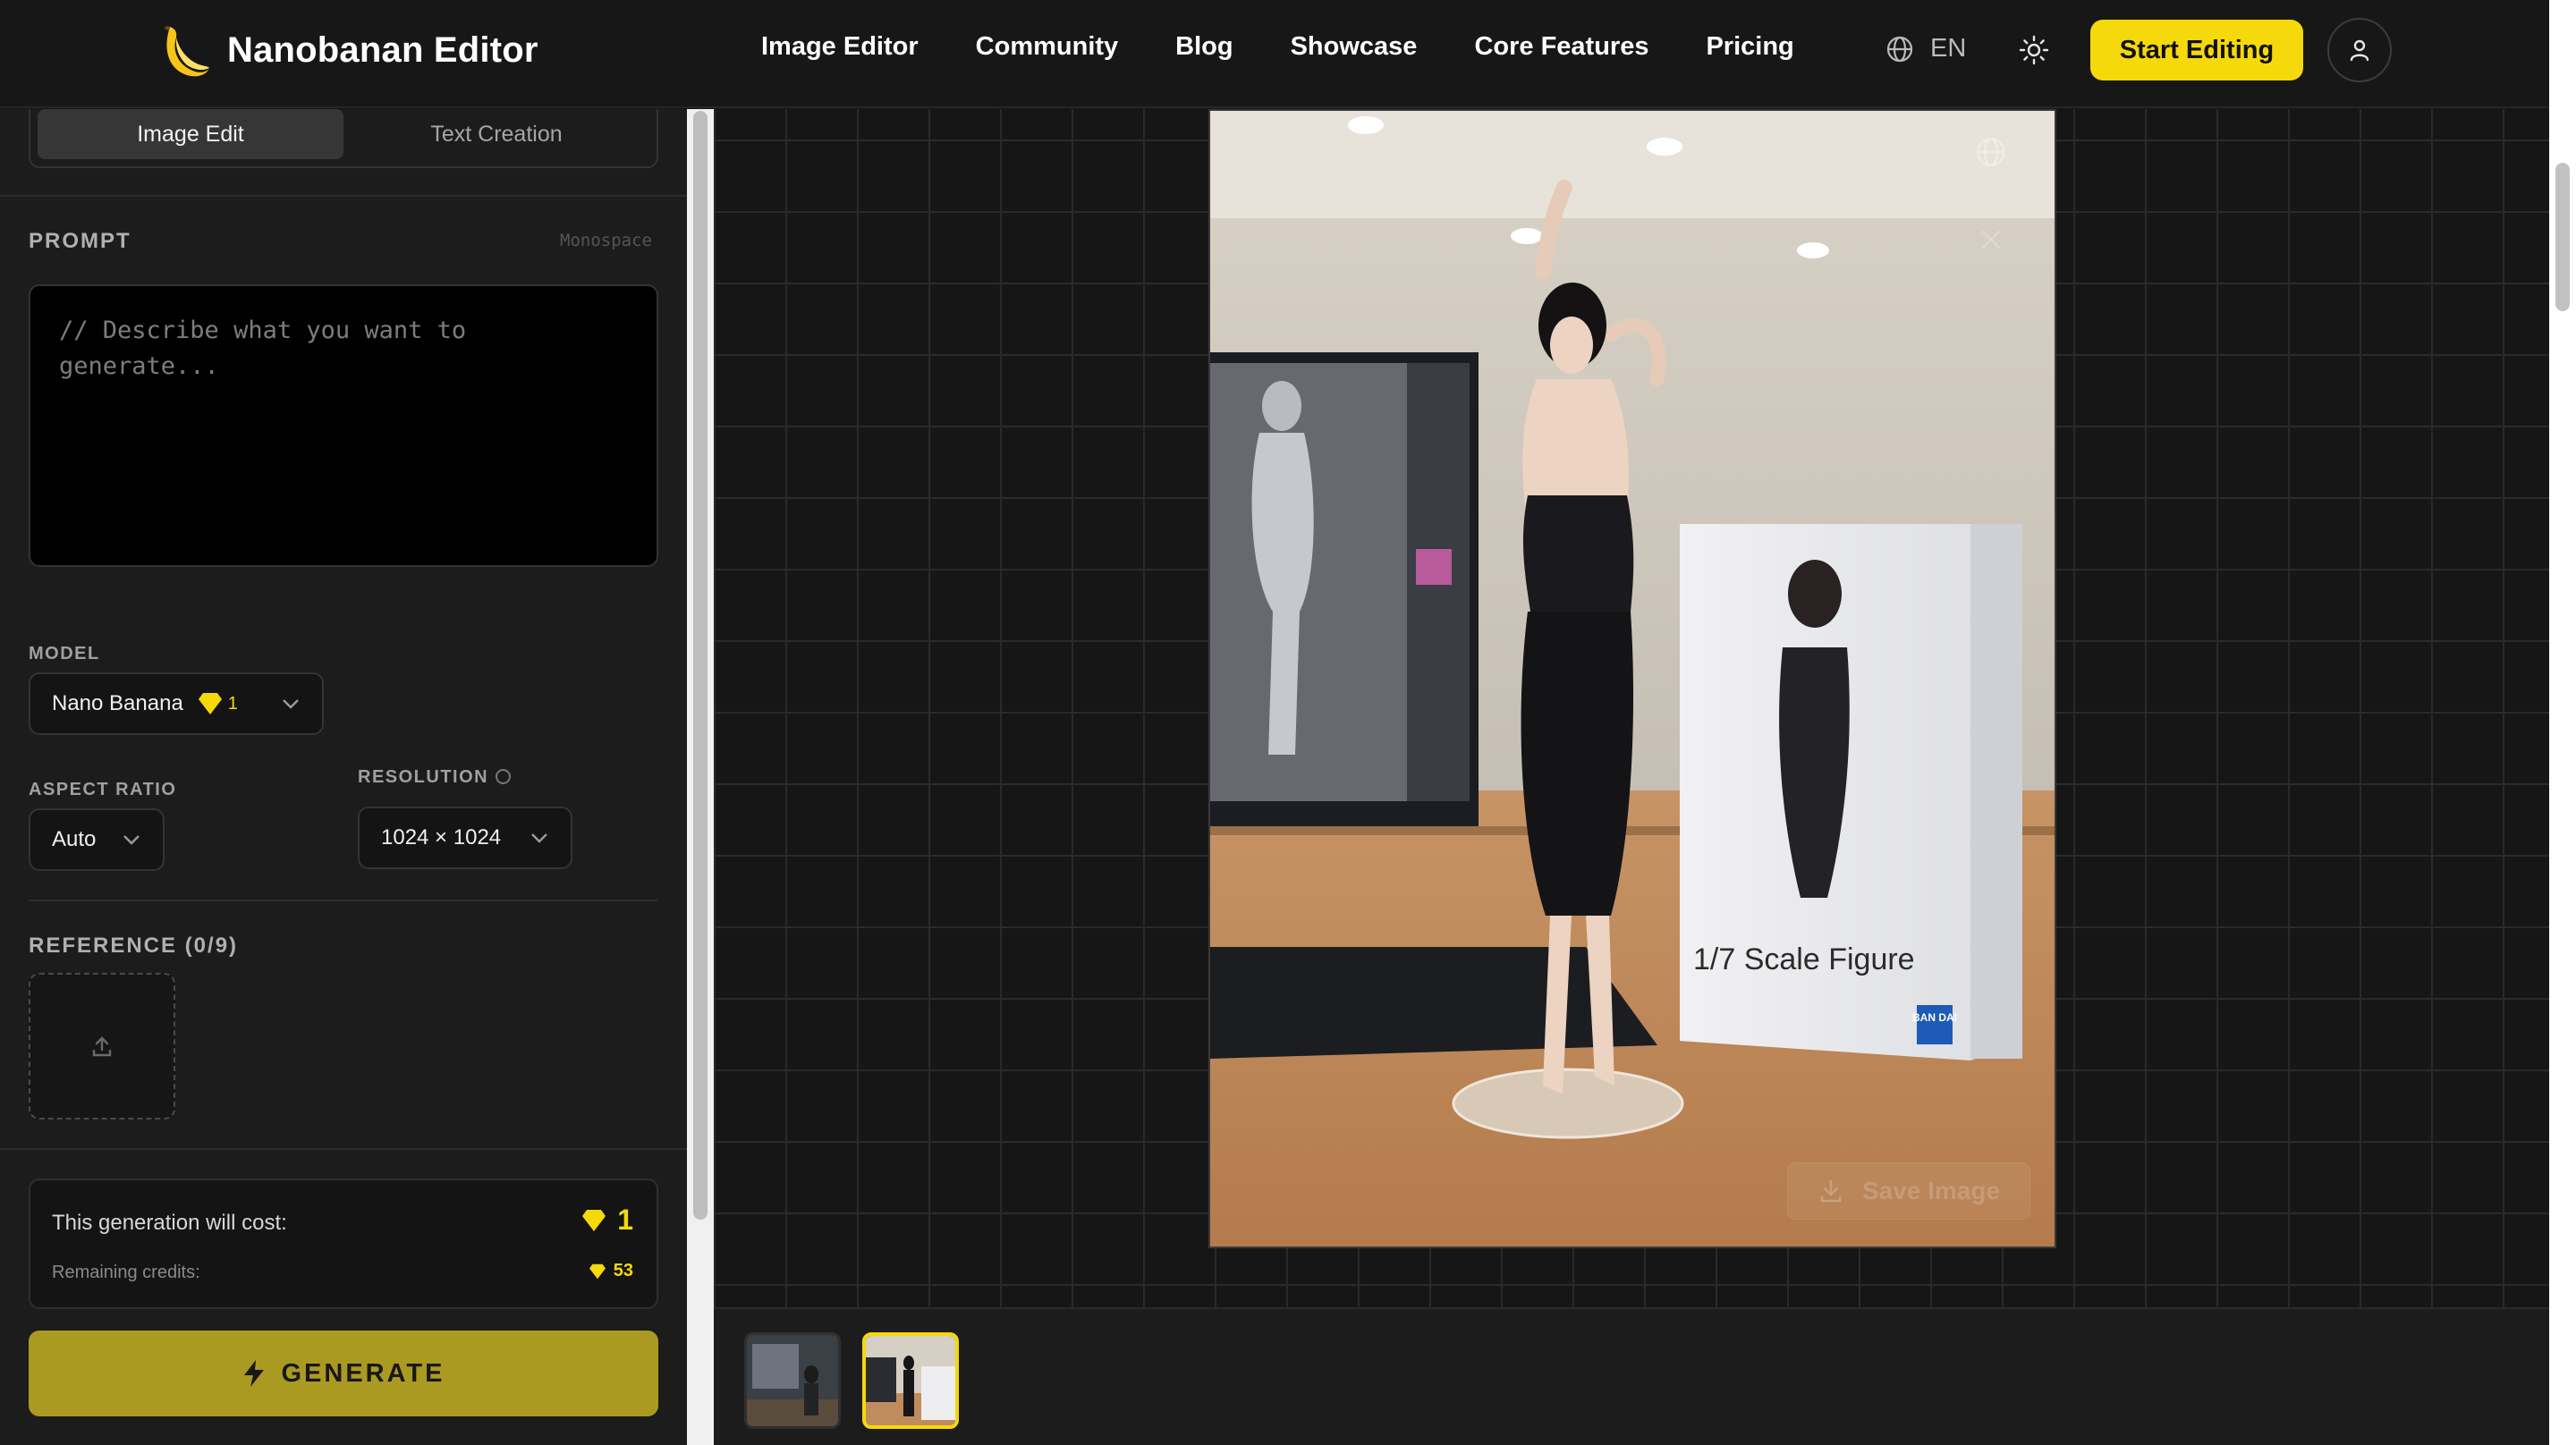 This screenshot has width=2576, height=1445. What do you see at coordinates (134, 946) in the screenshot?
I see `reference-label: REFERENCE (0/9)` at bounding box center [134, 946].